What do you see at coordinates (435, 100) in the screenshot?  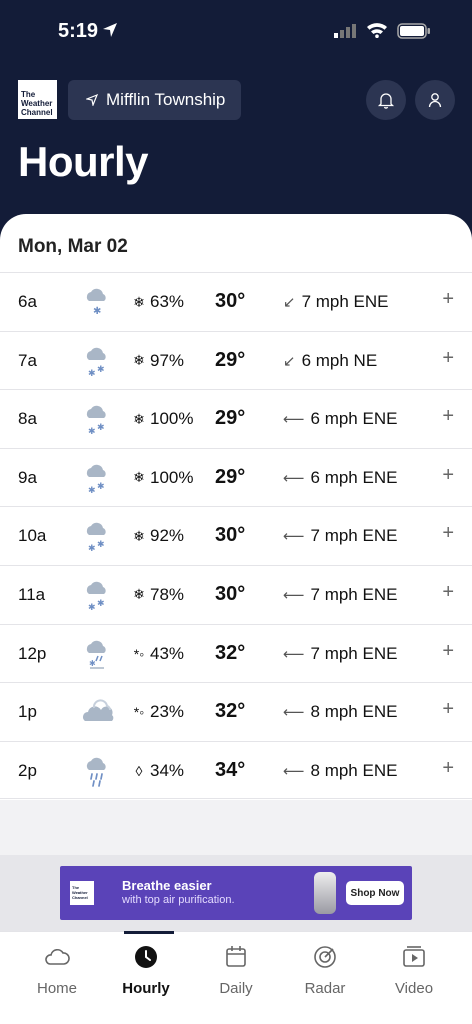 I see `profile-button` at bounding box center [435, 100].